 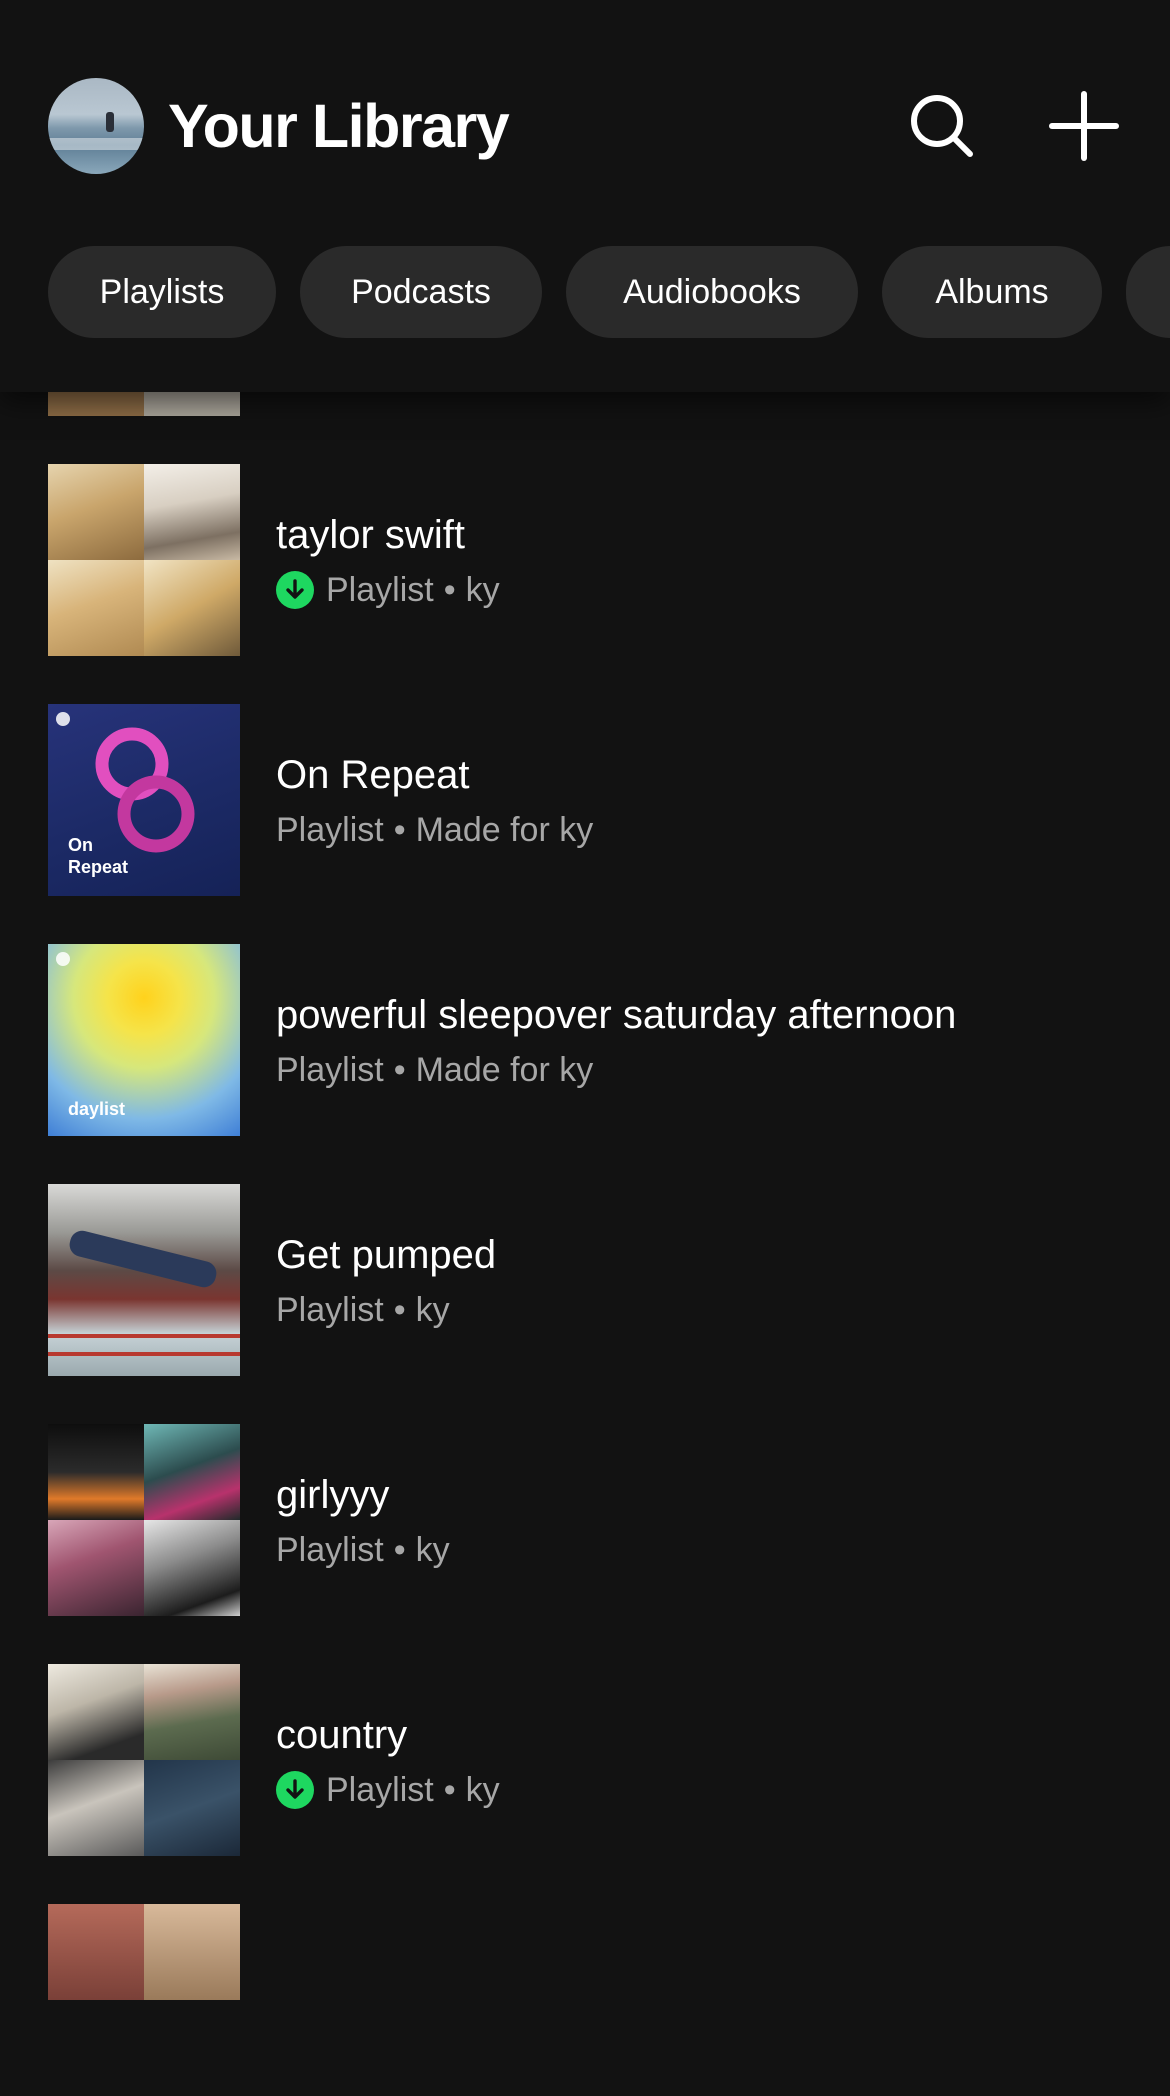 I want to click on search-icon, so click(x=942, y=126).